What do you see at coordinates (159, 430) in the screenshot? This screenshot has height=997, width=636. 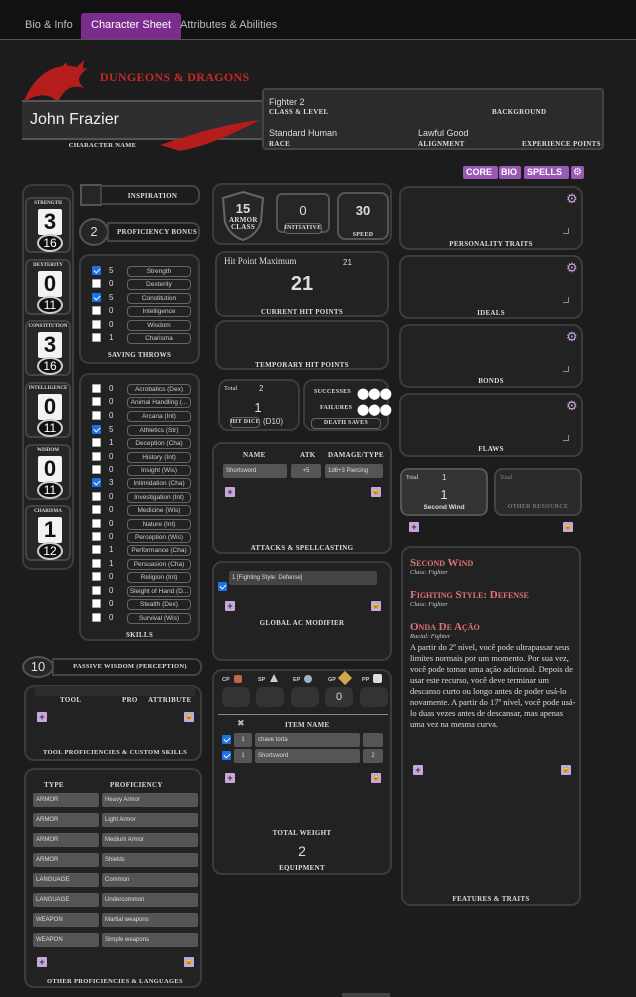 I see `skill-name: Athletics (Str)` at bounding box center [159, 430].